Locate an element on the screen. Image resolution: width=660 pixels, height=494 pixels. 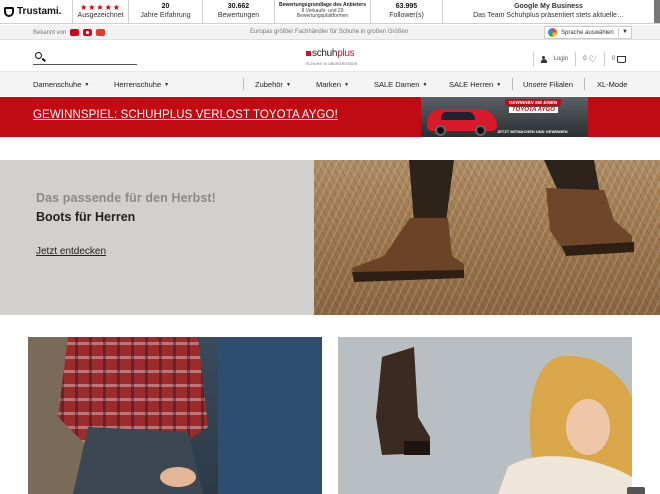
nav-item-zubehoer: Zubehör ▼ is located at coordinates (273, 84).